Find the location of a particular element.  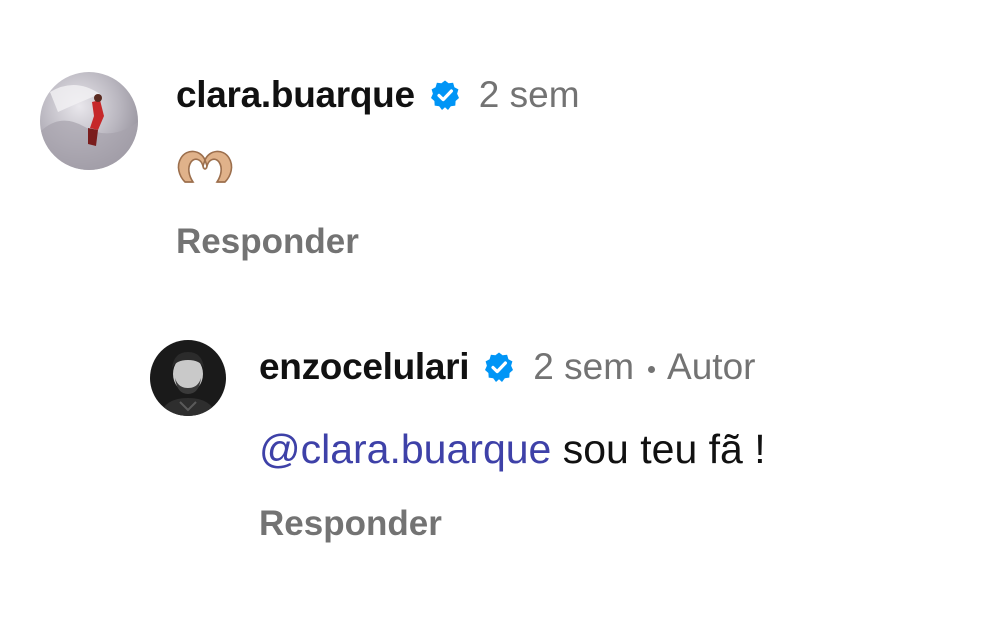

reply-username: enzocelulari is located at coordinates (364, 367).